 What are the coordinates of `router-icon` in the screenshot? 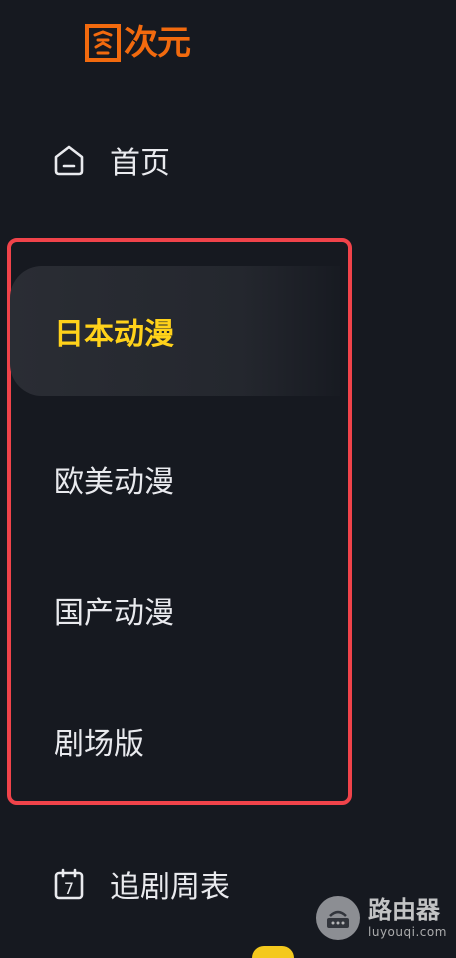 It's located at (338, 918).